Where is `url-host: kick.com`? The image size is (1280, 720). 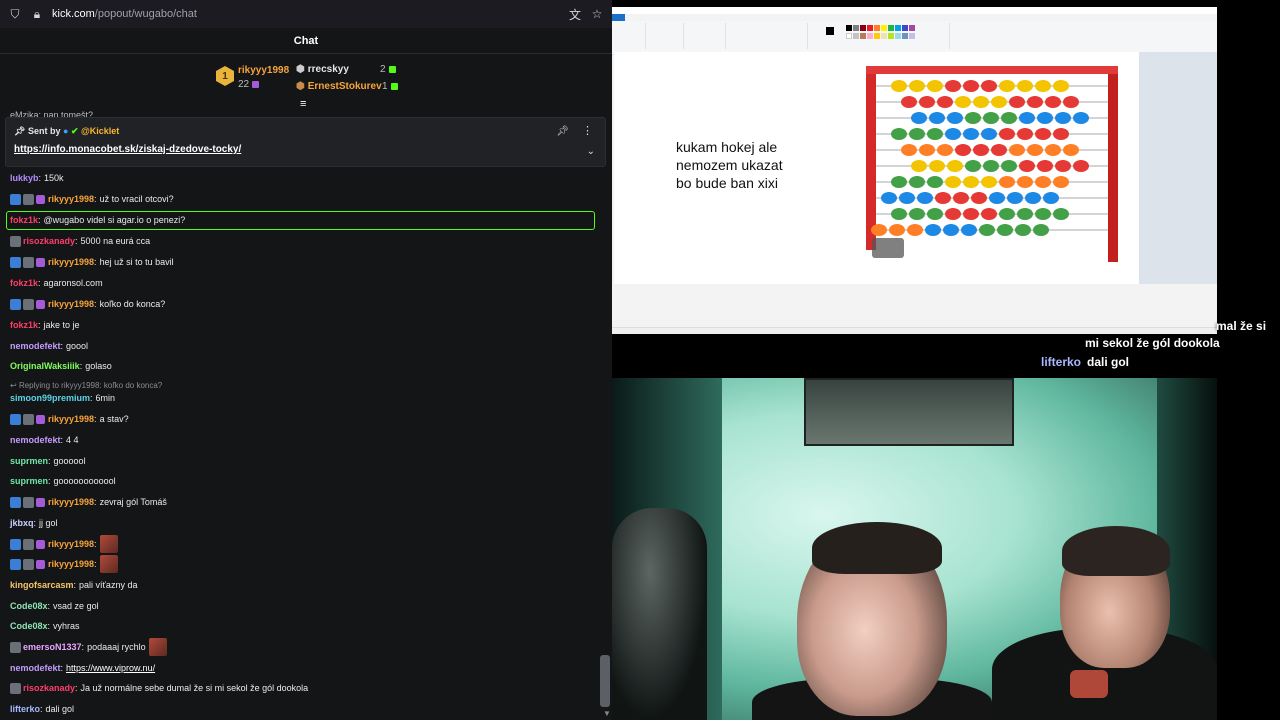 url-host: kick.com is located at coordinates (73, 14).